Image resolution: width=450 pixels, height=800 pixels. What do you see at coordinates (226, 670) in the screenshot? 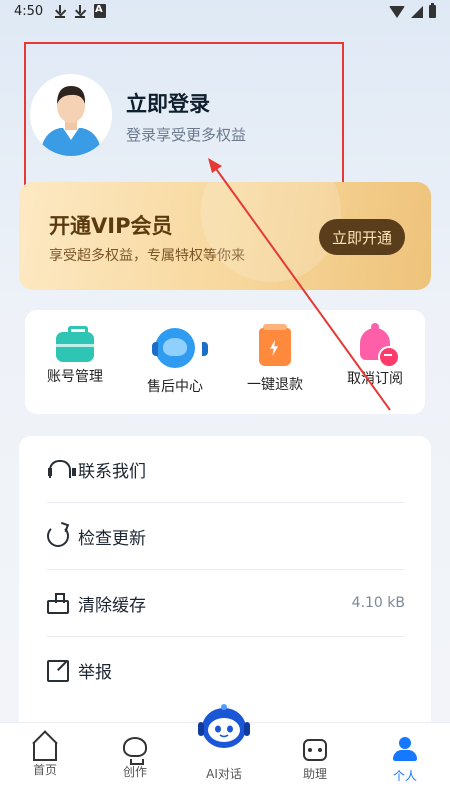
I see `menu-report: 举报` at bounding box center [226, 670].